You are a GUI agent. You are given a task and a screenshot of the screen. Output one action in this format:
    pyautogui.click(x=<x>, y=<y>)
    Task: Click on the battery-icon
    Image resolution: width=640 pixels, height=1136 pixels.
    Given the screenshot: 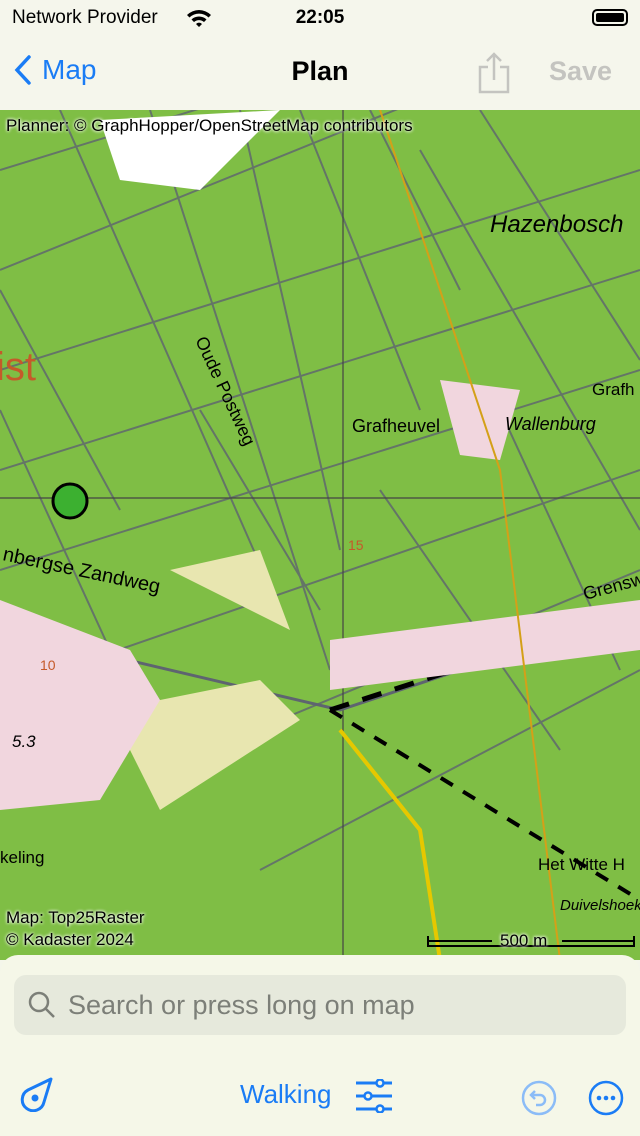 What is the action you would take?
    pyautogui.click(x=610, y=17)
    